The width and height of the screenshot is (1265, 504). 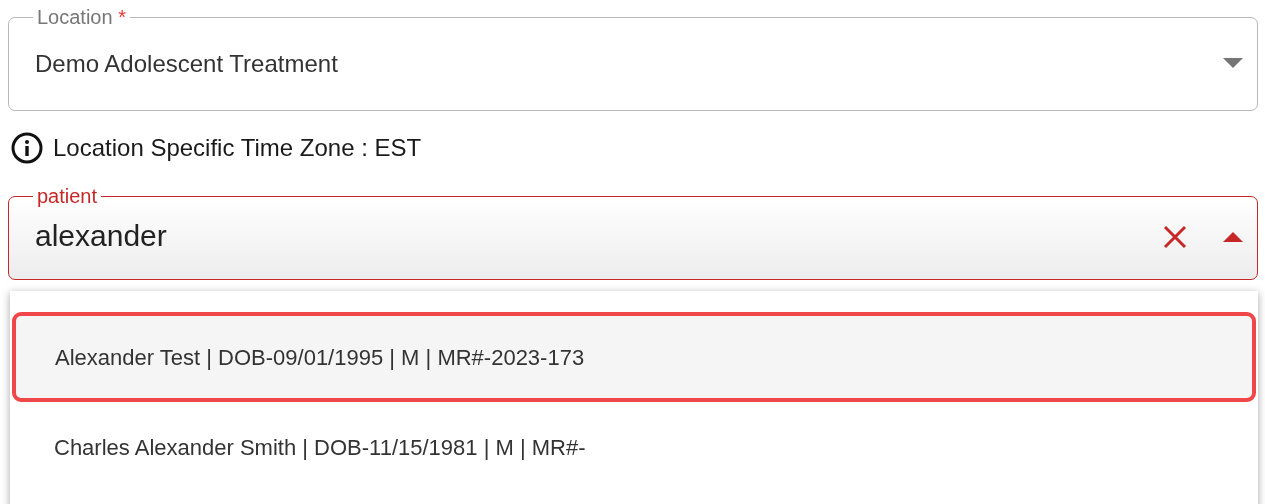 What do you see at coordinates (186, 63) in the screenshot?
I see `field-value: Demo Adolescent Treatment` at bounding box center [186, 63].